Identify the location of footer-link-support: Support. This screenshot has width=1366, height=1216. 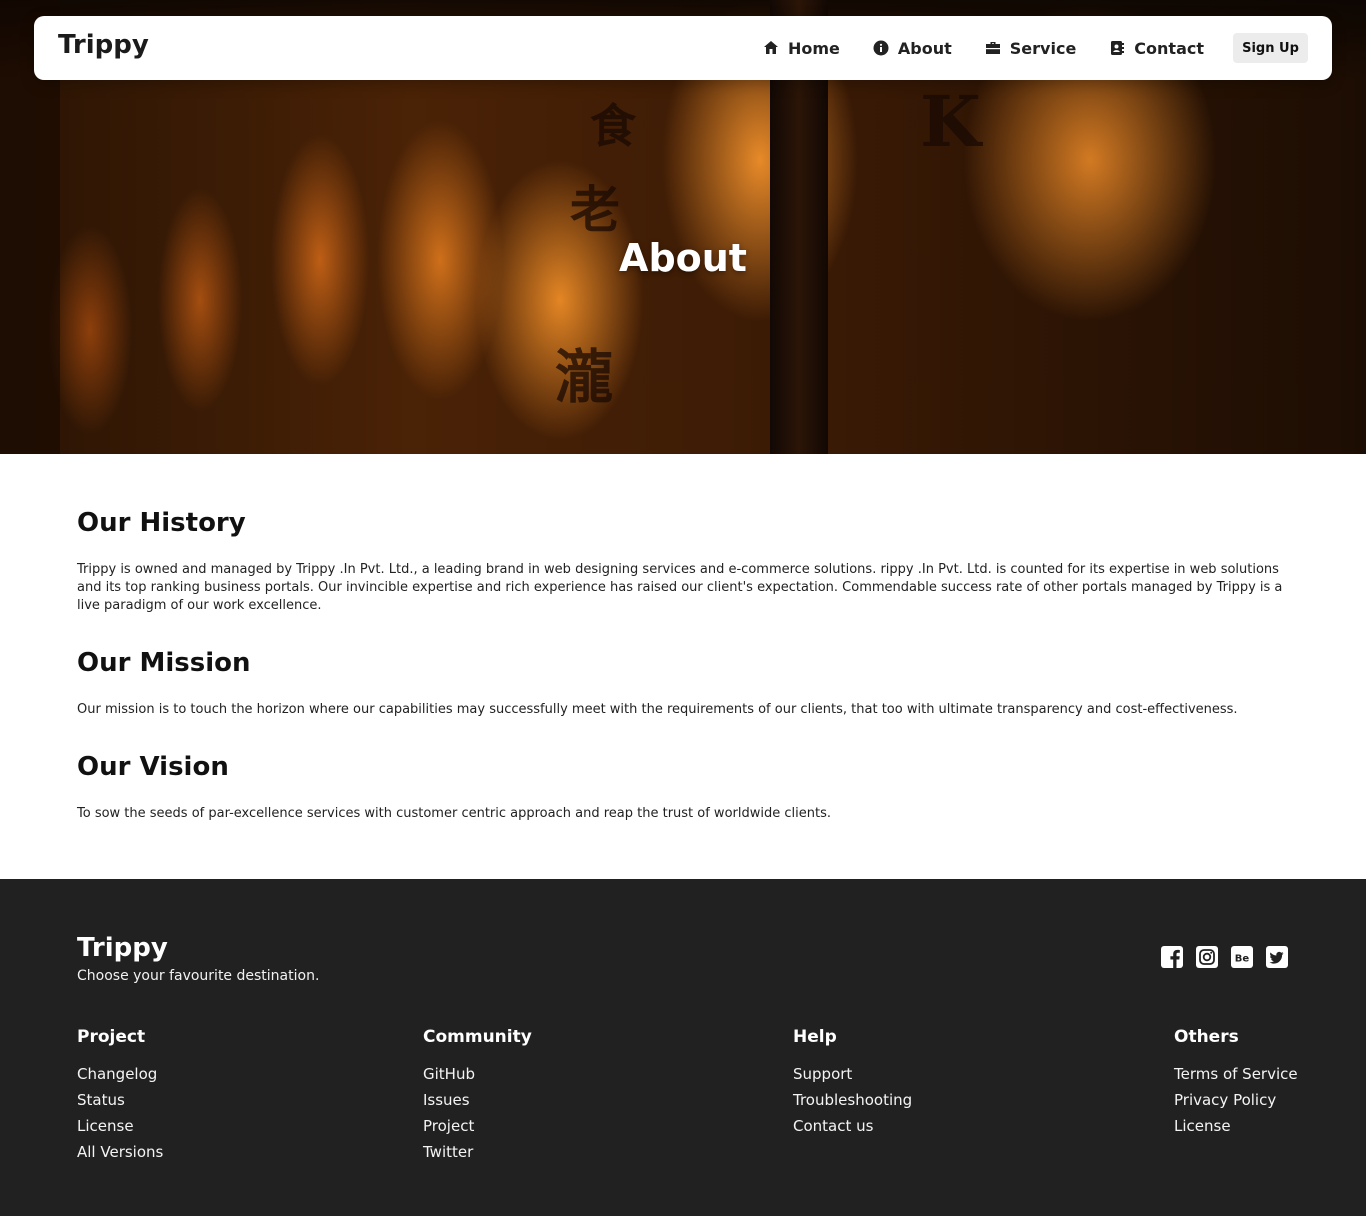
(852, 1074).